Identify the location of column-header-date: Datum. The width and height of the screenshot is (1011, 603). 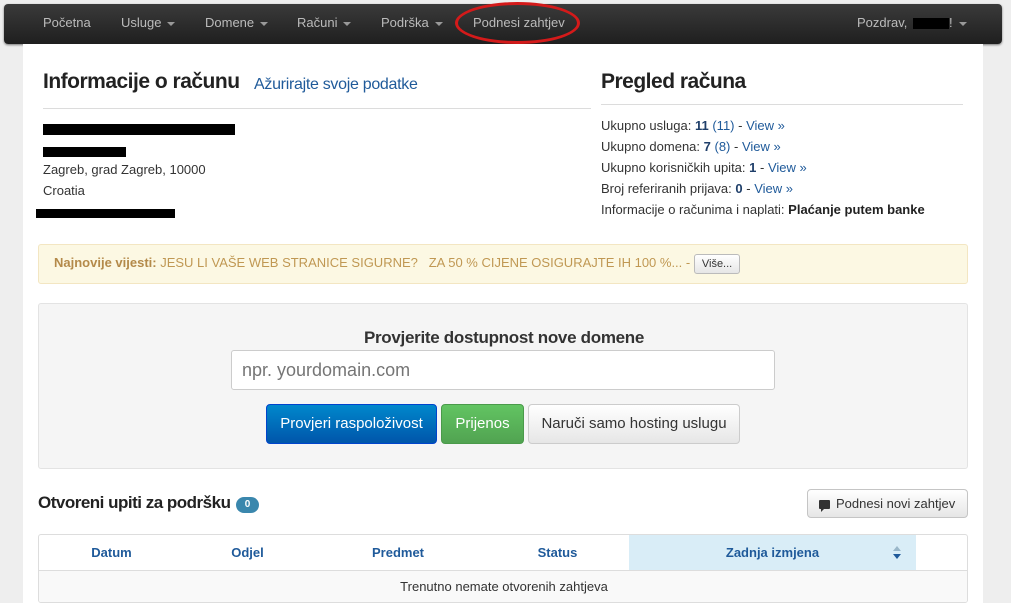
(111, 552).